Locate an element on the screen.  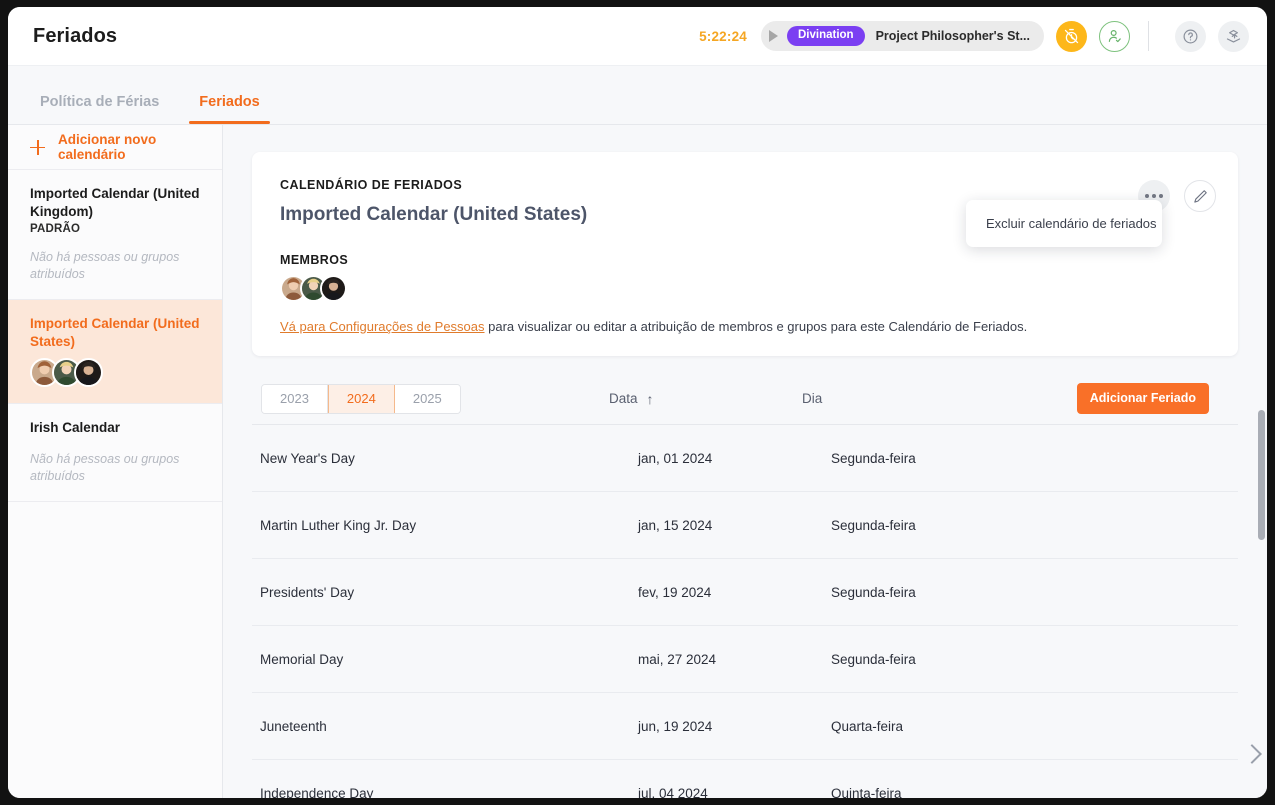
page-title: Feriados is located at coordinates (75, 35).